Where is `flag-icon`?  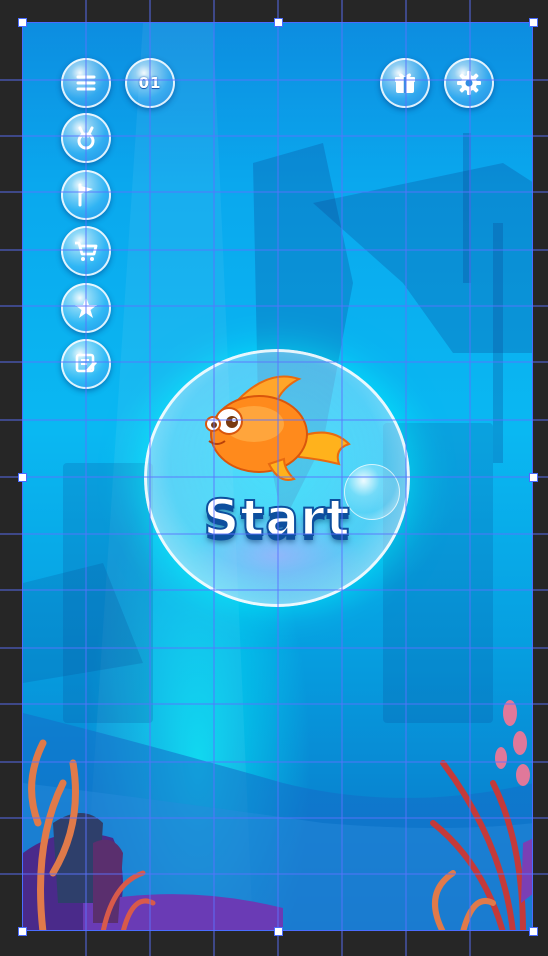
flag-icon is located at coordinates (85, 195).